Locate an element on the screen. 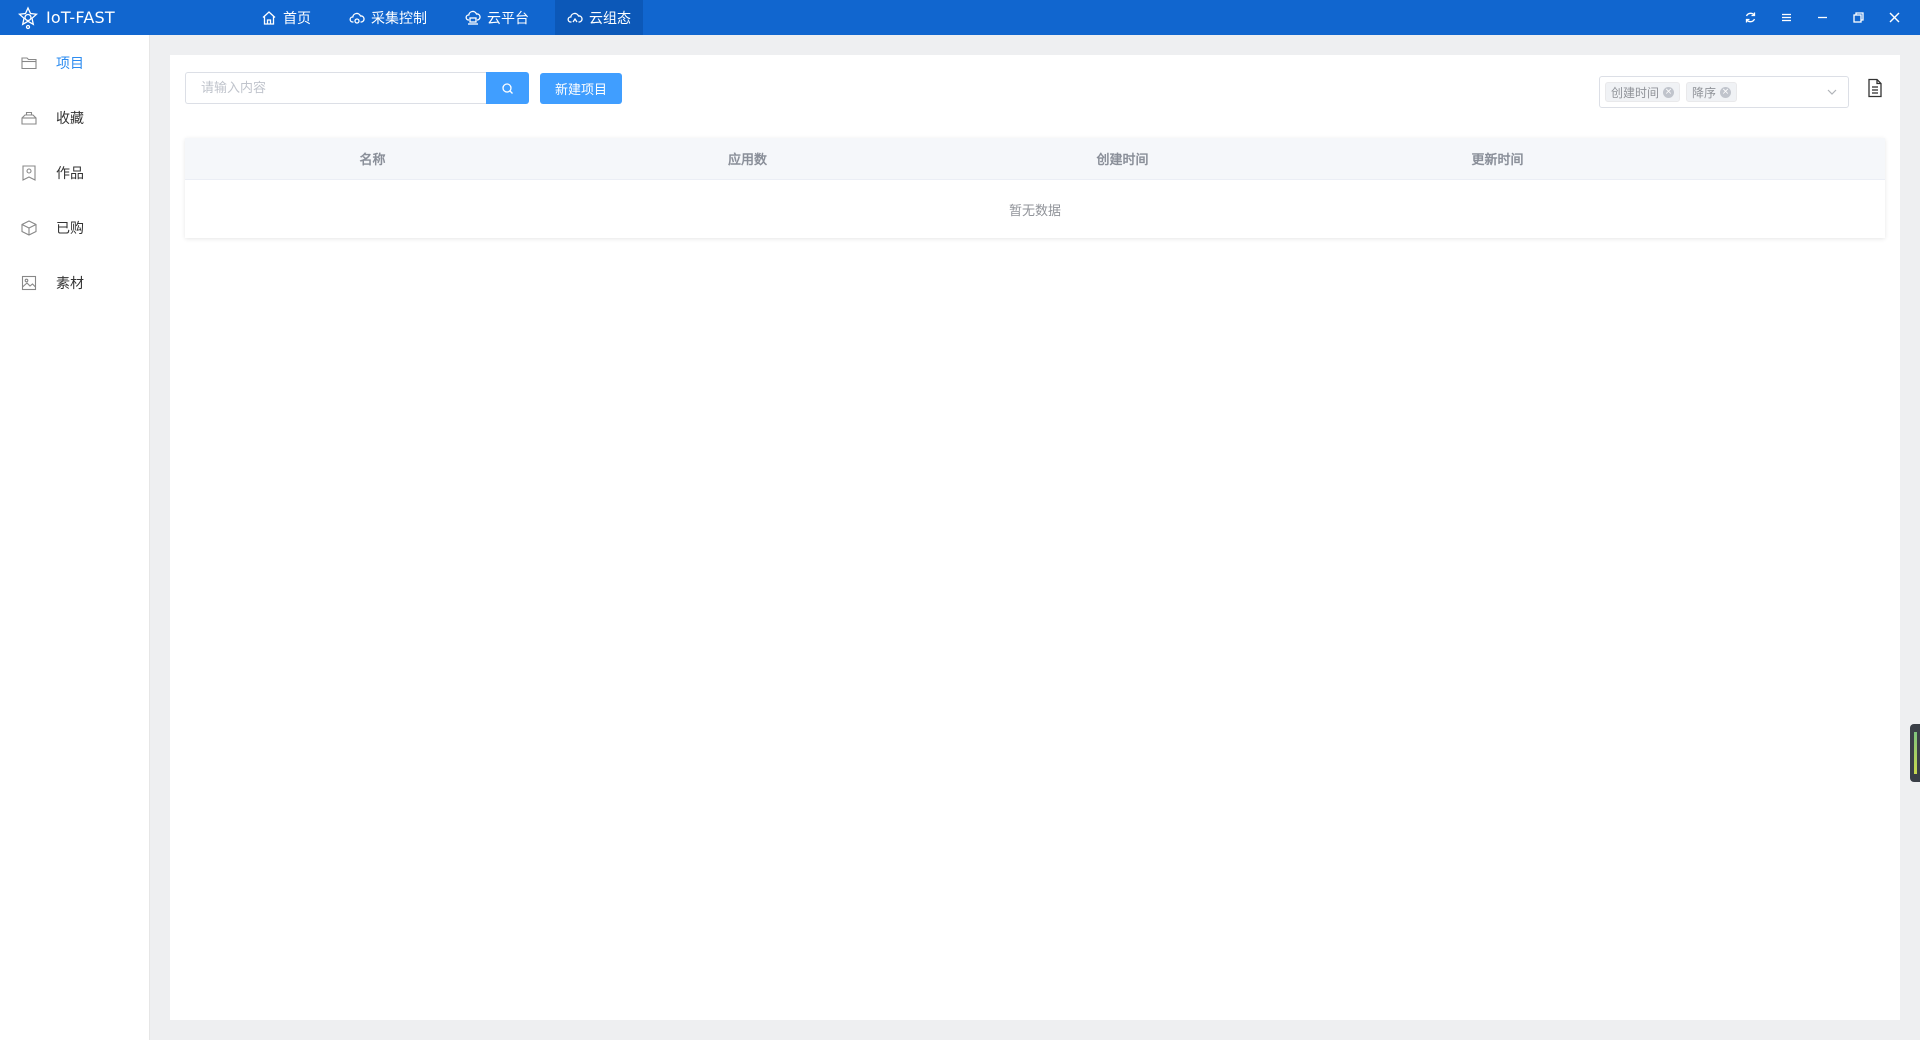 The width and height of the screenshot is (1920, 1040). table-header: 名称 应用数 创建时间 更新时间 is located at coordinates (1035, 159).